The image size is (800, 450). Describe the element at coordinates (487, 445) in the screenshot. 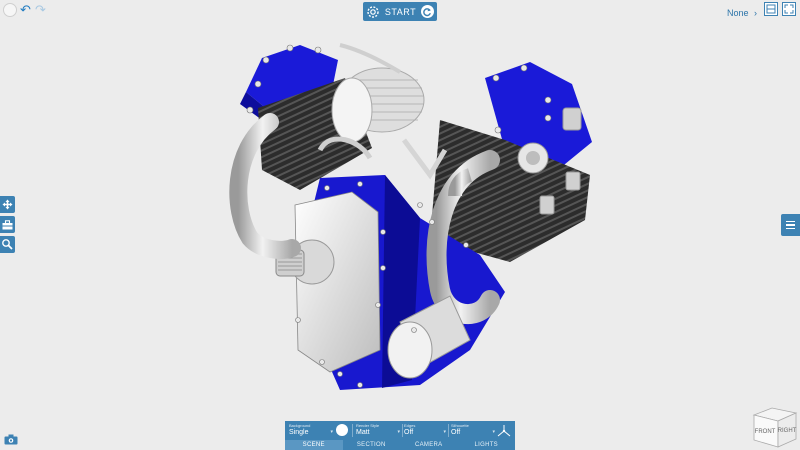

I see `tab-lights: LIGHTS` at that location.